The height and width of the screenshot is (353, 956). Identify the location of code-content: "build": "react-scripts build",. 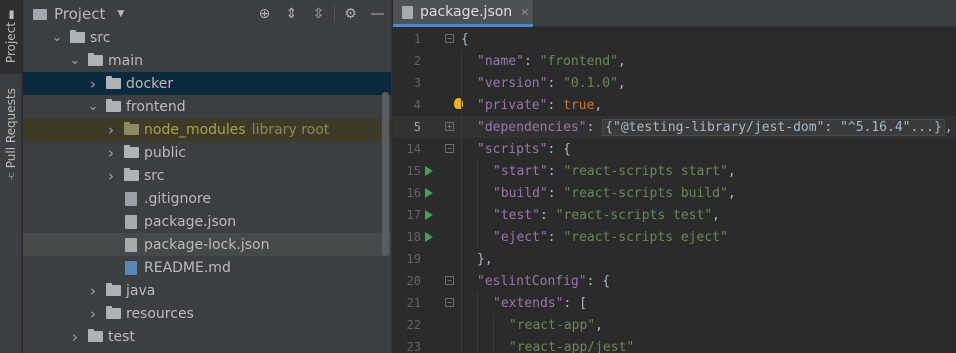
(598, 193).